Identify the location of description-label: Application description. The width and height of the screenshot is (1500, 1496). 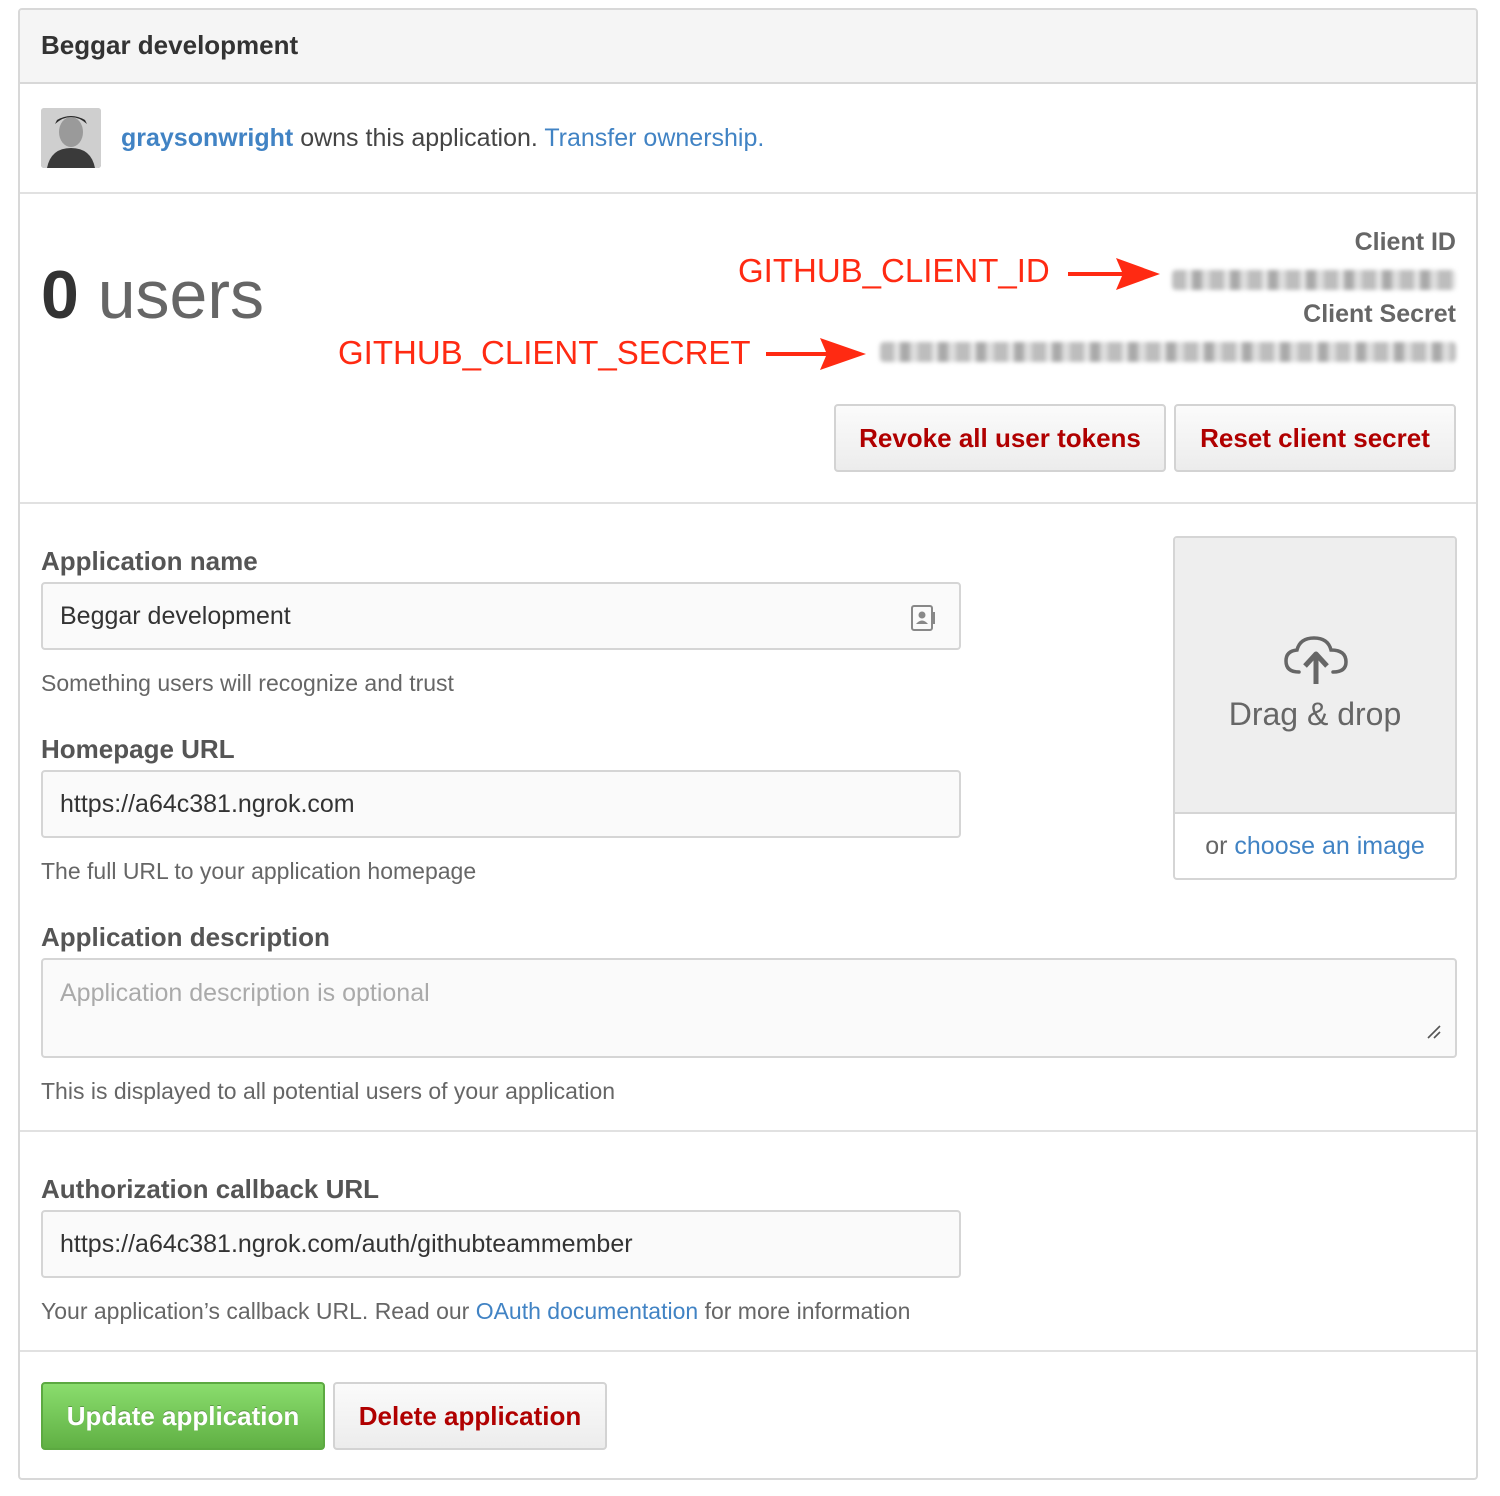
(185, 937).